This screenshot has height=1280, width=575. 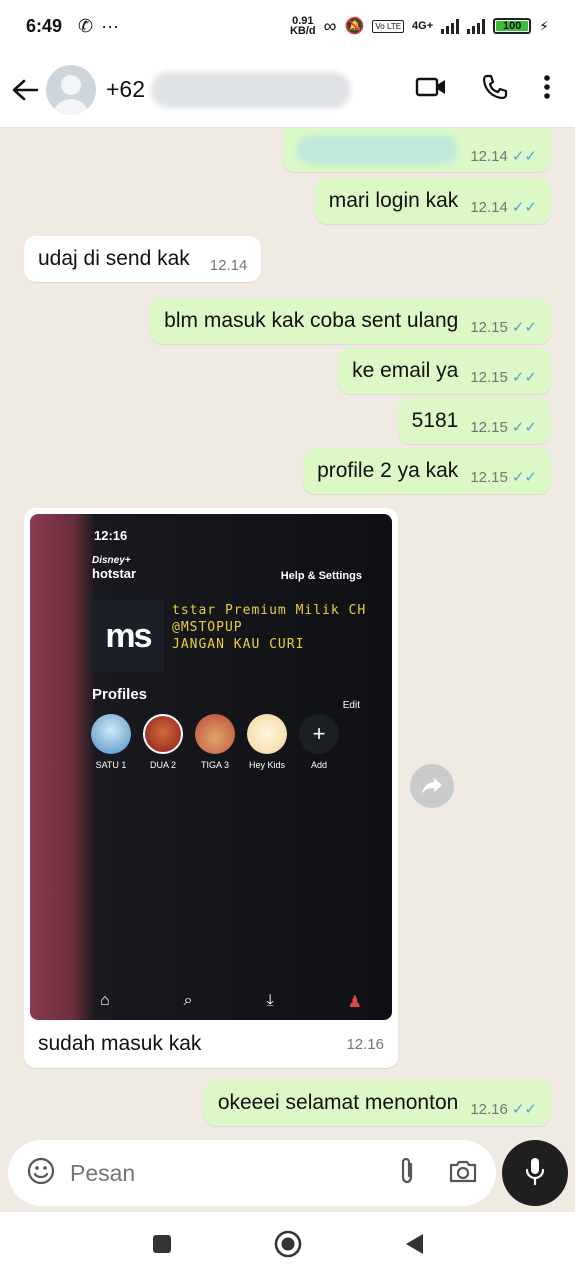 What do you see at coordinates (431, 89) in the screenshot?
I see `video-call-icon` at bounding box center [431, 89].